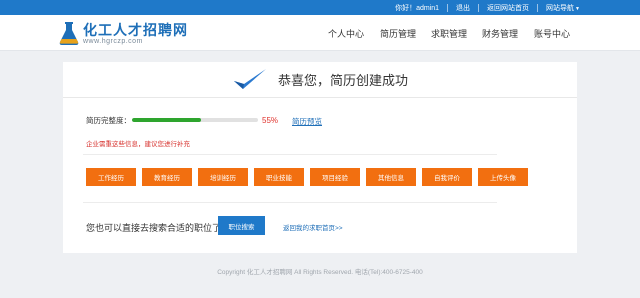  What do you see at coordinates (108, 120) in the screenshot?
I see `completeness-label: 简历完整度：` at bounding box center [108, 120].